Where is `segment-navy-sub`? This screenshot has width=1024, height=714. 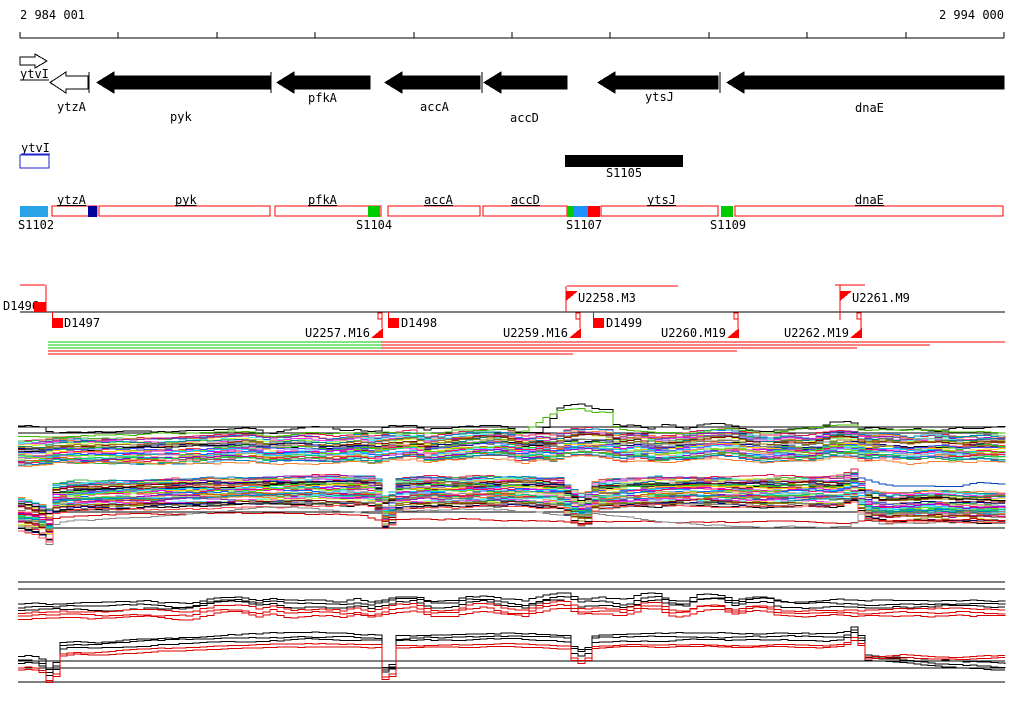 segment-navy-sub is located at coordinates (92, 211).